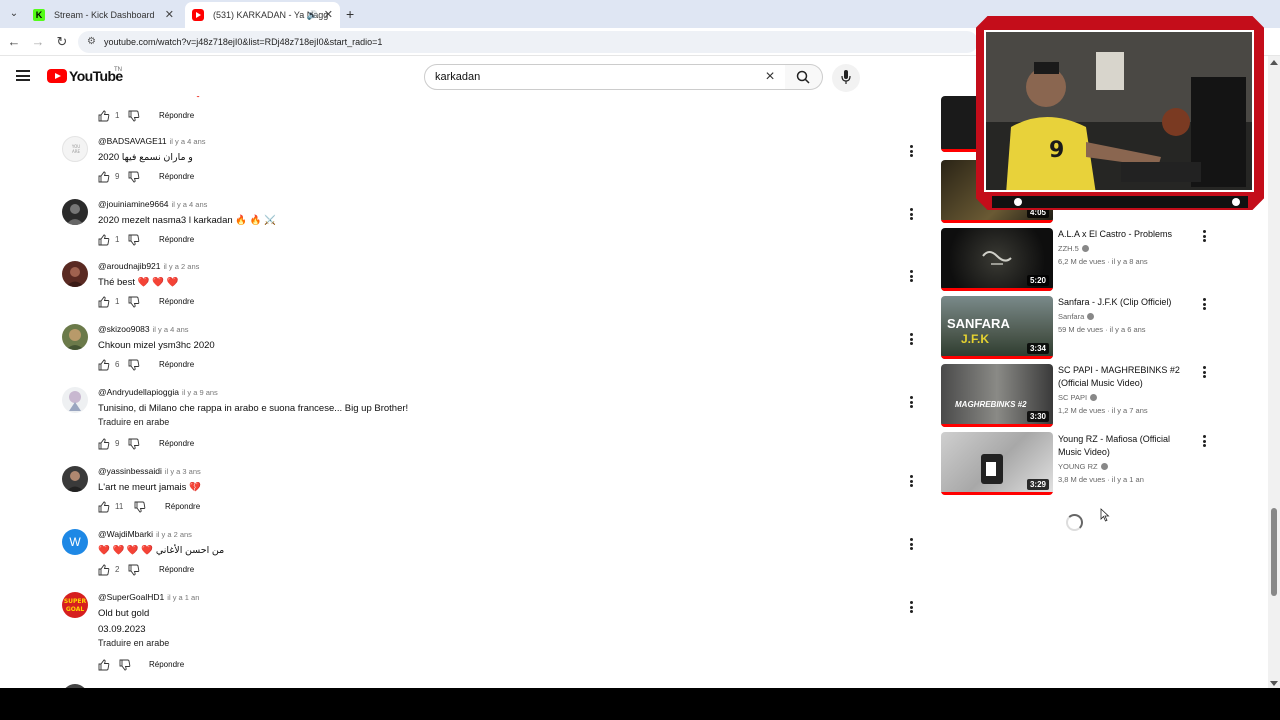 The image size is (1280, 720). What do you see at coordinates (804, 77) in the screenshot?
I see `search-button` at bounding box center [804, 77].